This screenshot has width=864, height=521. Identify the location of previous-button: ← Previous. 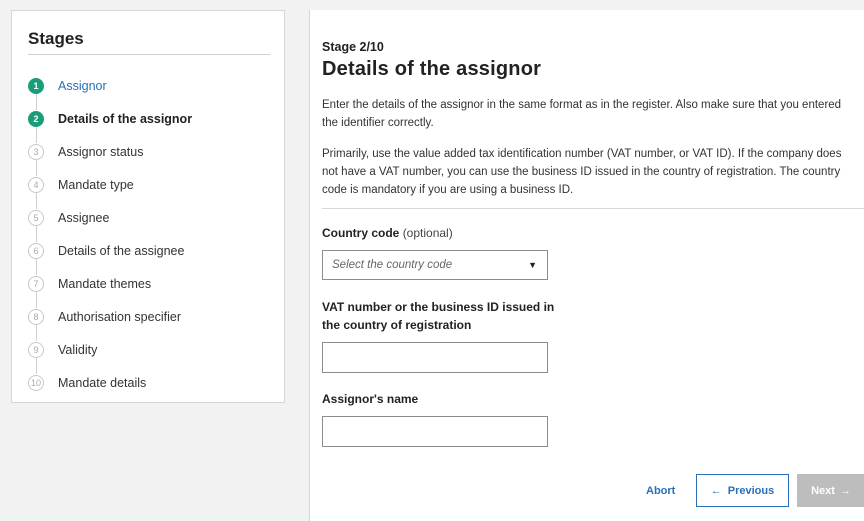
(742, 490).